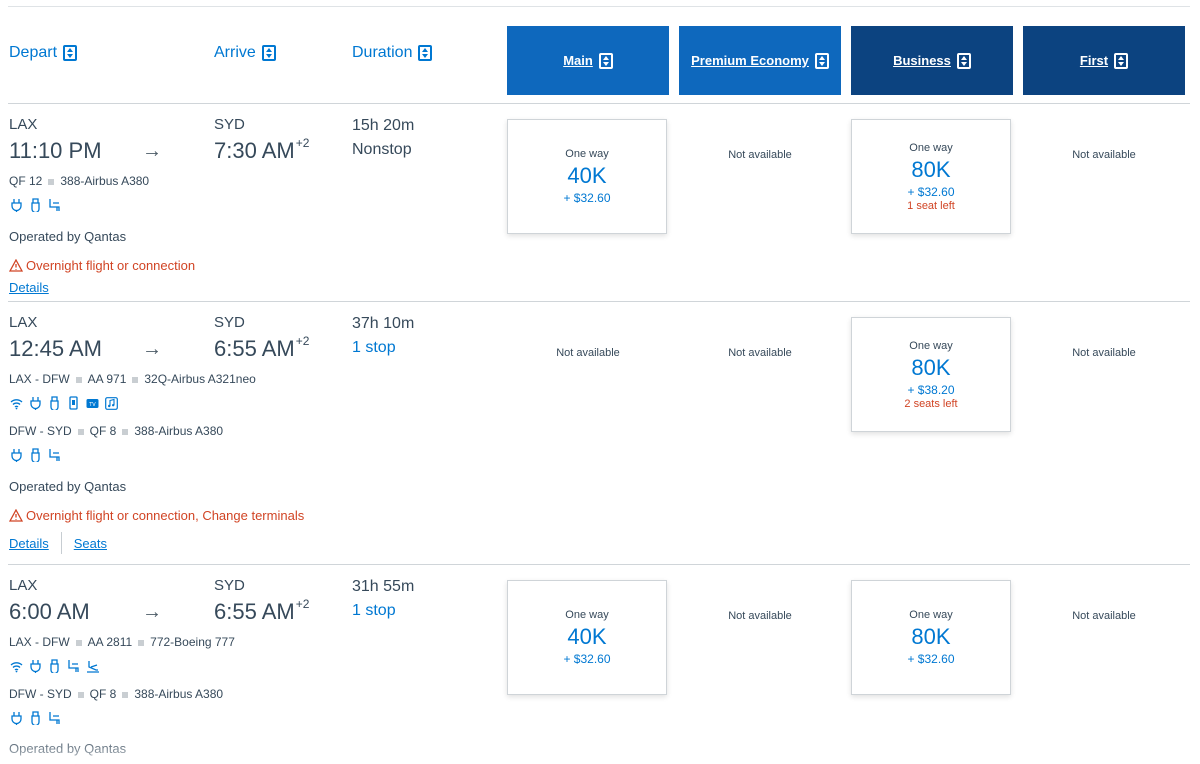 The image size is (1200, 764). What do you see at coordinates (68, 486) in the screenshot?
I see `operated-by: Operated by Qantas` at bounding box center [68, 486].